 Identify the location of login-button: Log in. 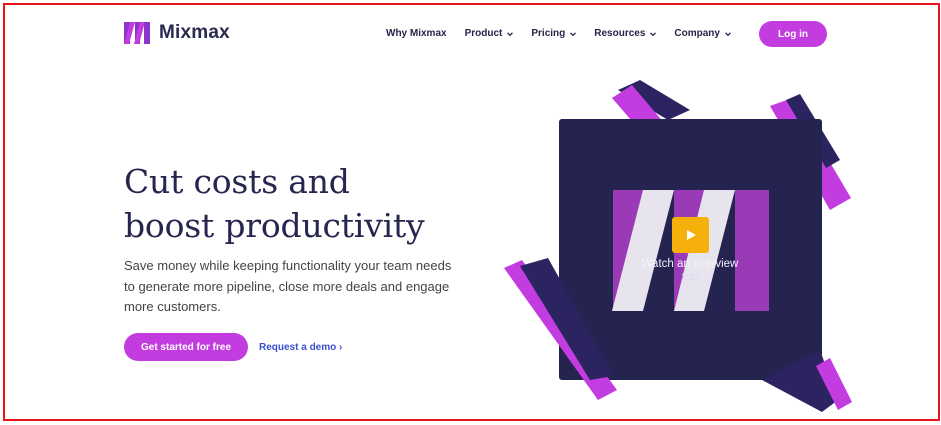
(793, 34).